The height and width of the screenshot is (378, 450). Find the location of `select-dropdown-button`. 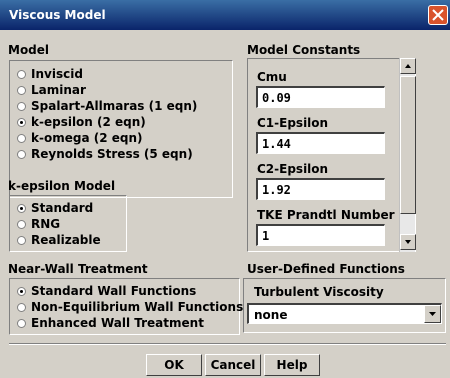

select-dropdown-button is located at coordinates (432, 314).